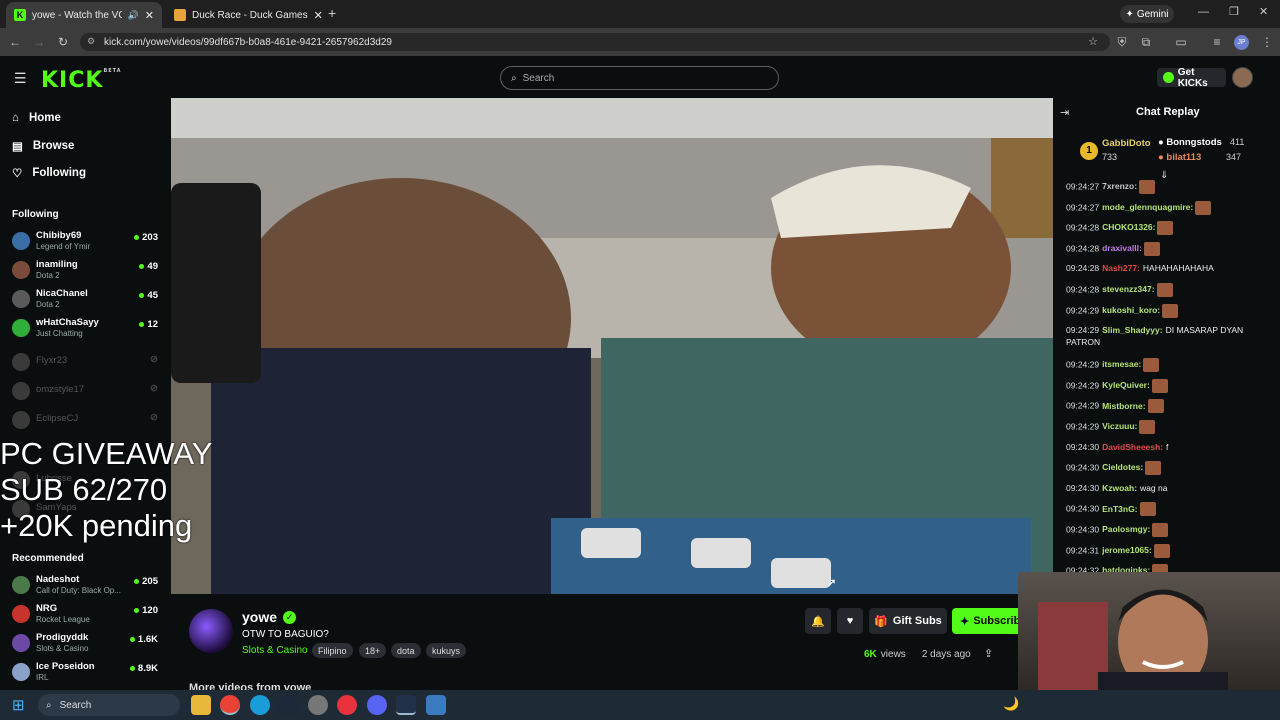 Image resolution: width=1280 pixels, height=720 pixels. I want to click on file-explorer-icon, so click(201, 705).